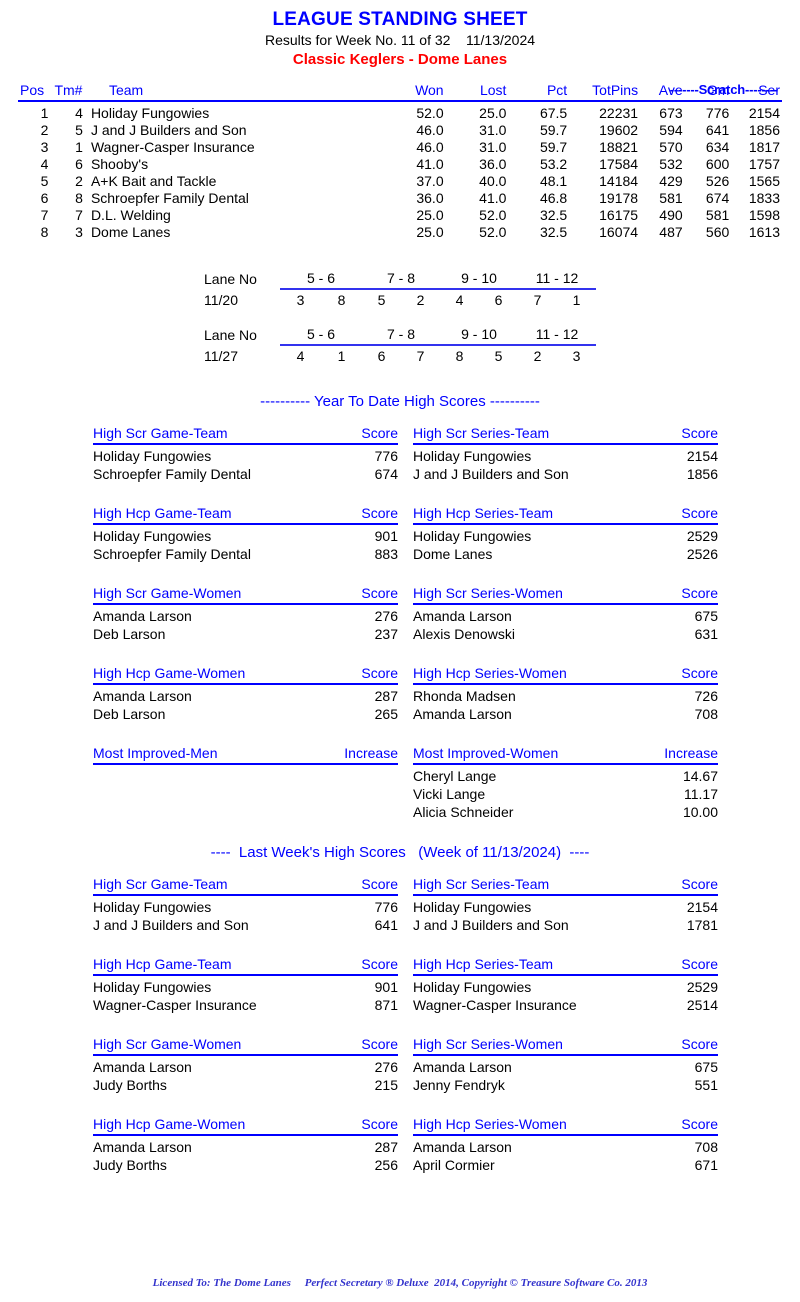  I want to click on list-item: Amanda Larson 708, so click(565, 1147).